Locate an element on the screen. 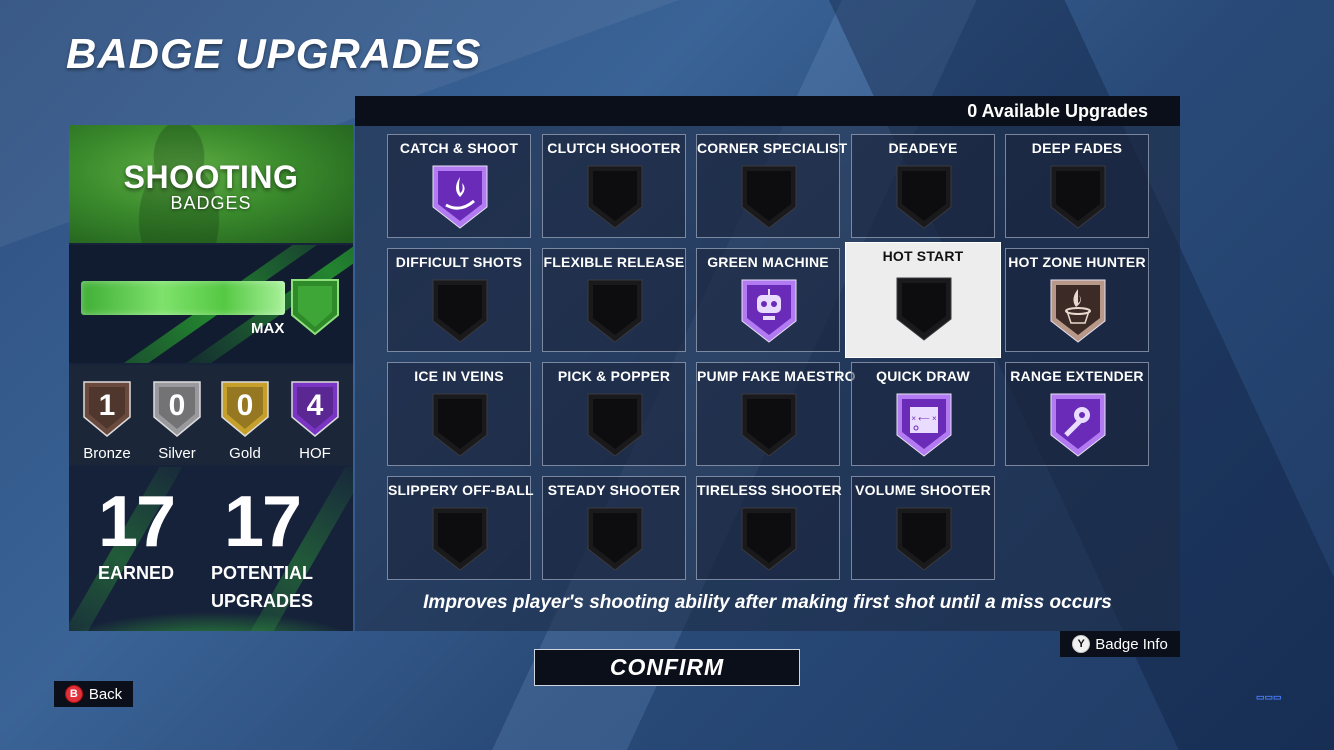  badge-name: DEADEYE is located at coordinates (923, 148).